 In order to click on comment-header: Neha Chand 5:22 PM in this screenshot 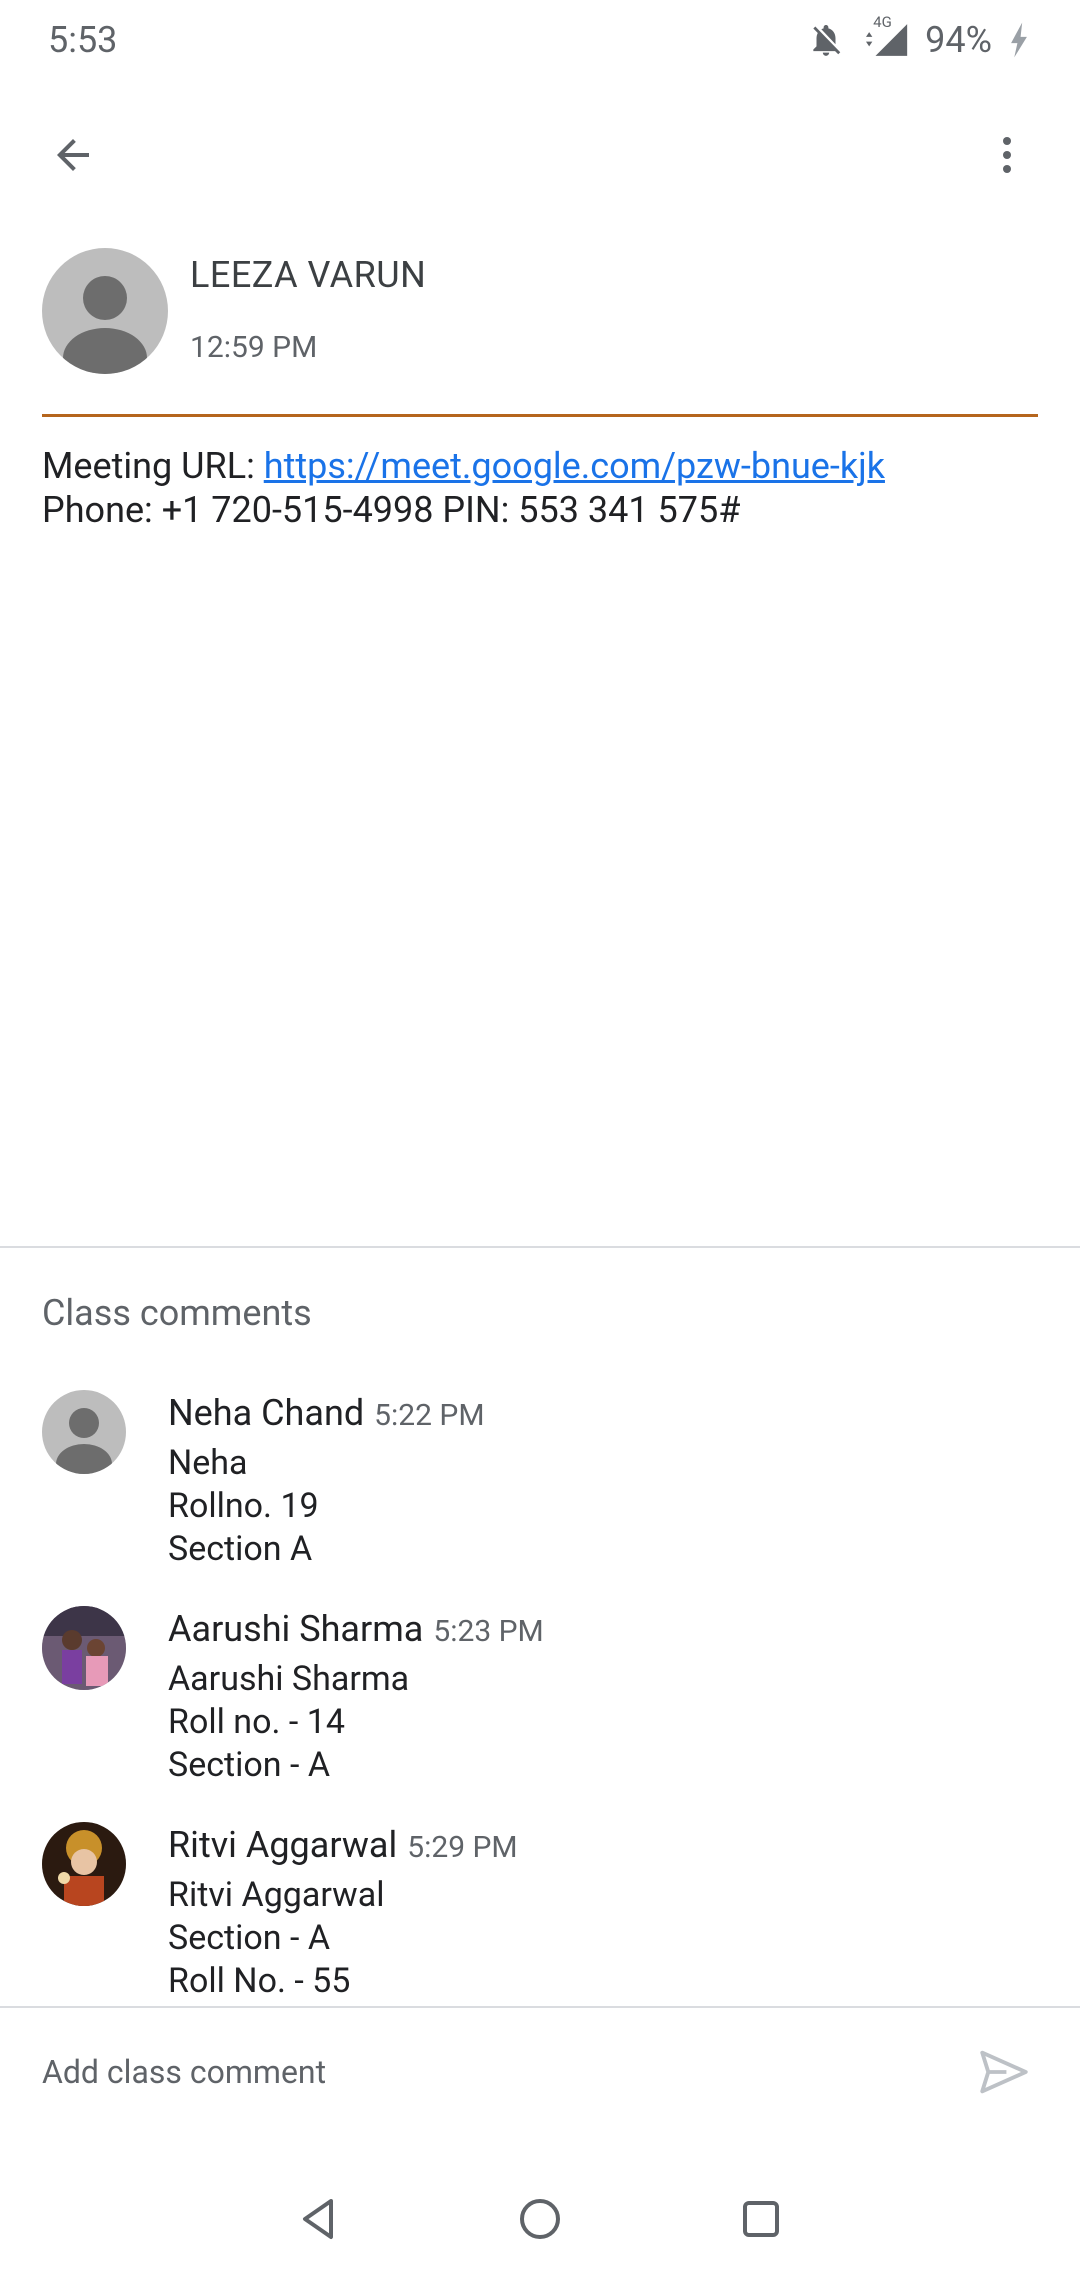, I will do `click(326, 1413)`.